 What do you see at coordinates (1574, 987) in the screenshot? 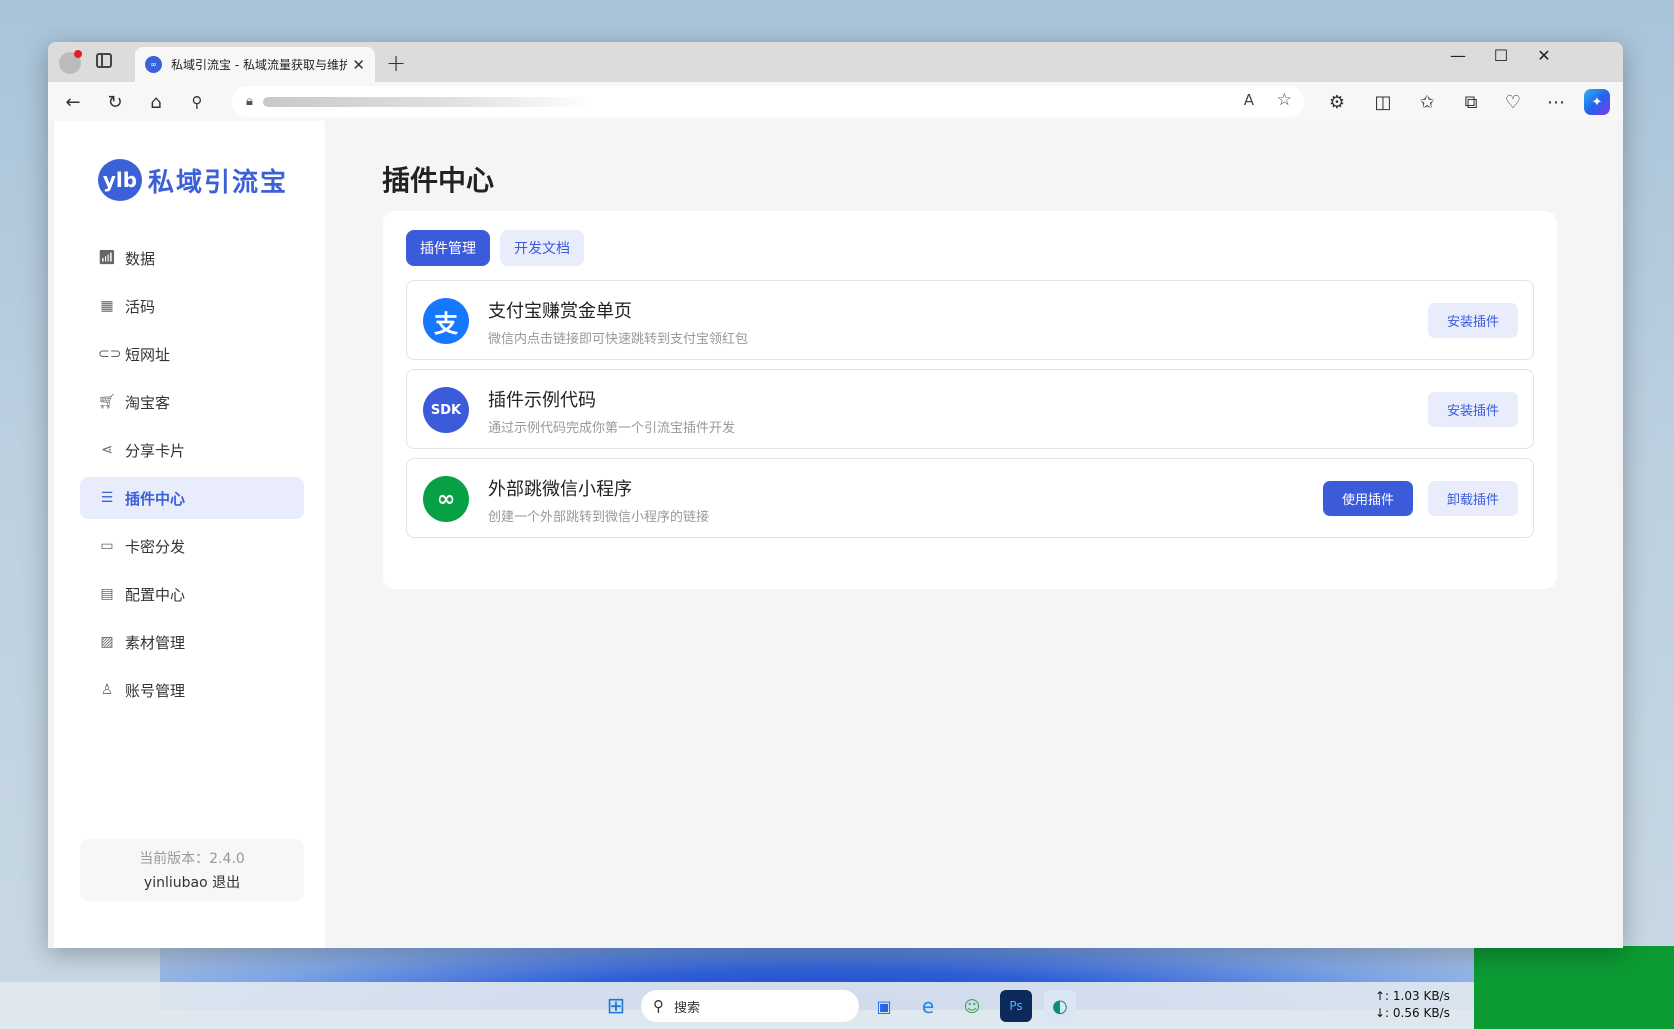
I see `desktop-green-window` at bounding box center [1574, 987].